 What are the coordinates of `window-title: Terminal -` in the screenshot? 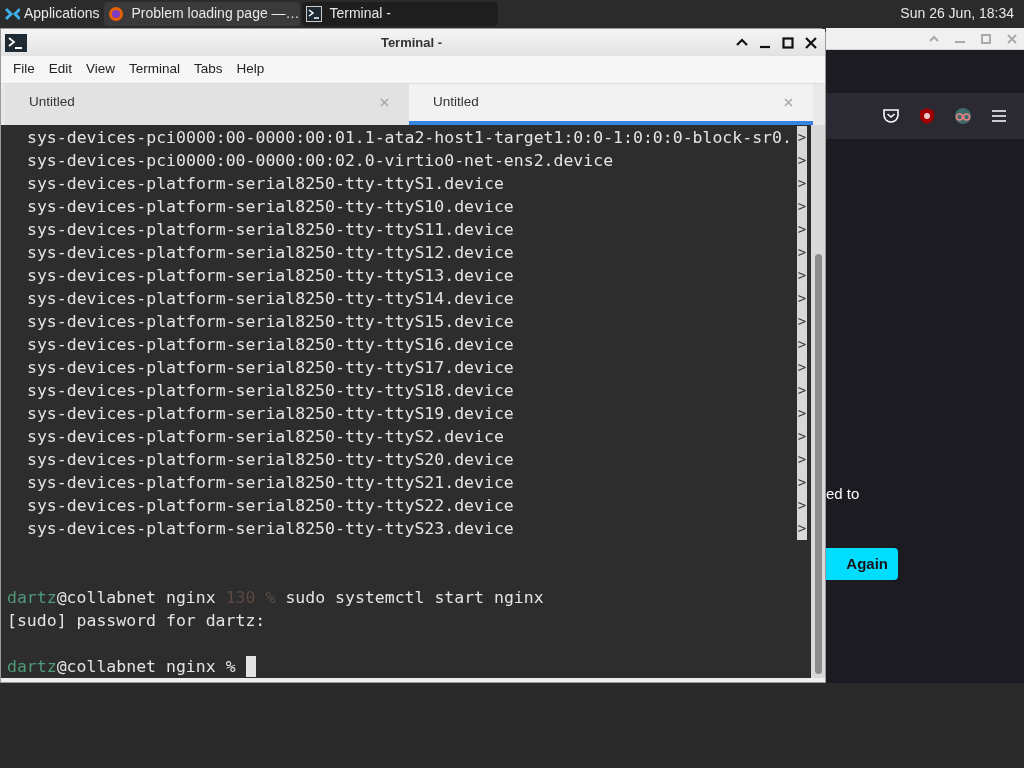 It's located at (411, 42).